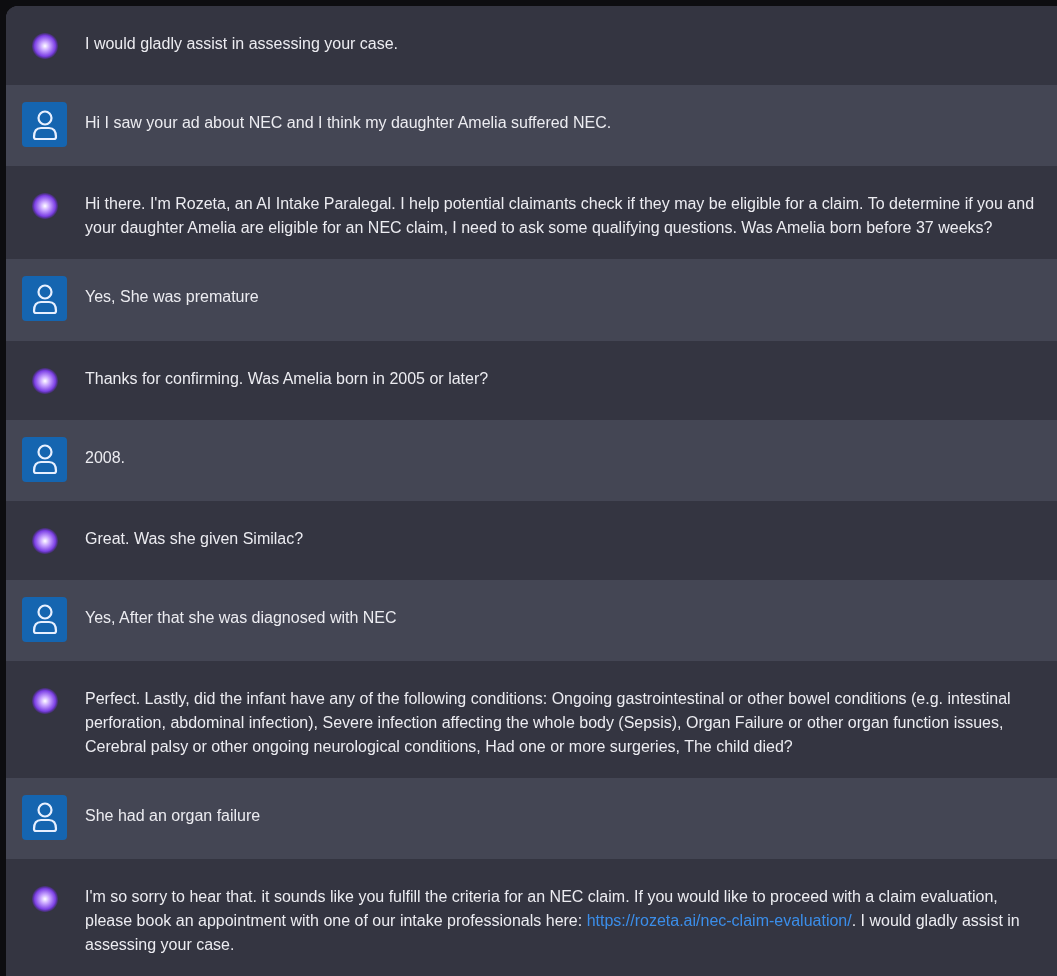  I want to click on message-text: She had an organ failure, so click(173, 816).